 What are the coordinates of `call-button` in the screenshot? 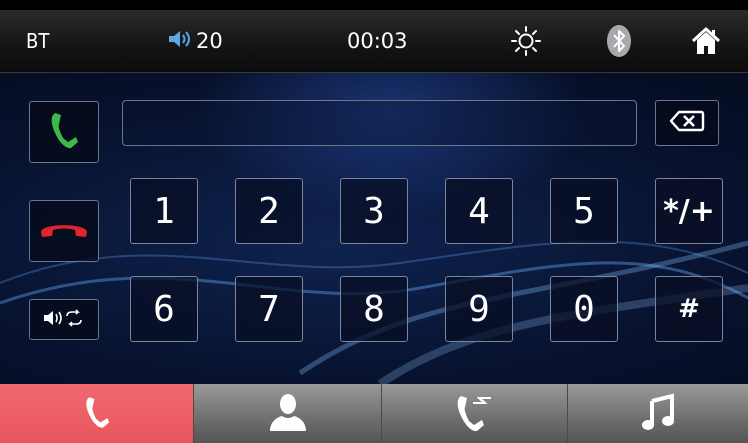 It's located at (64, 132).